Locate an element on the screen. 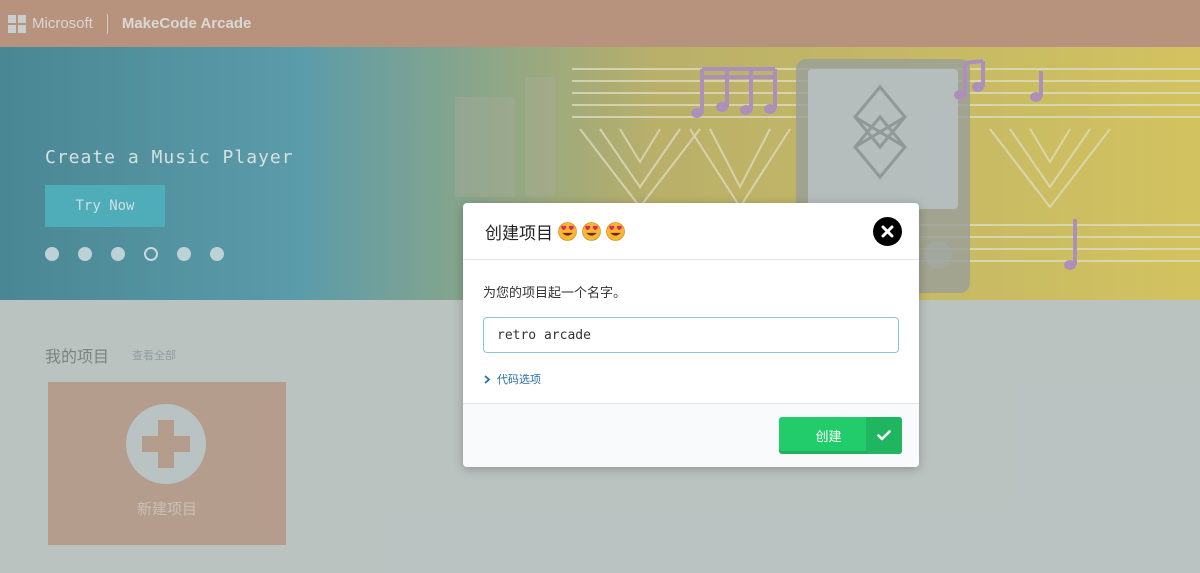 Image resolution: width=1200 pixels, height=573 pixels. chevron-right-icon is located at coordinates (487, 379).